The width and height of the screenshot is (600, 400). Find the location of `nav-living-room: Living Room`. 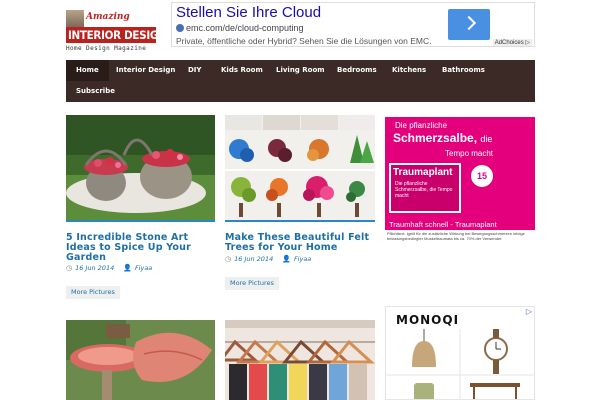

nav-living-room: Living Room is located at coordinates (300, 70).